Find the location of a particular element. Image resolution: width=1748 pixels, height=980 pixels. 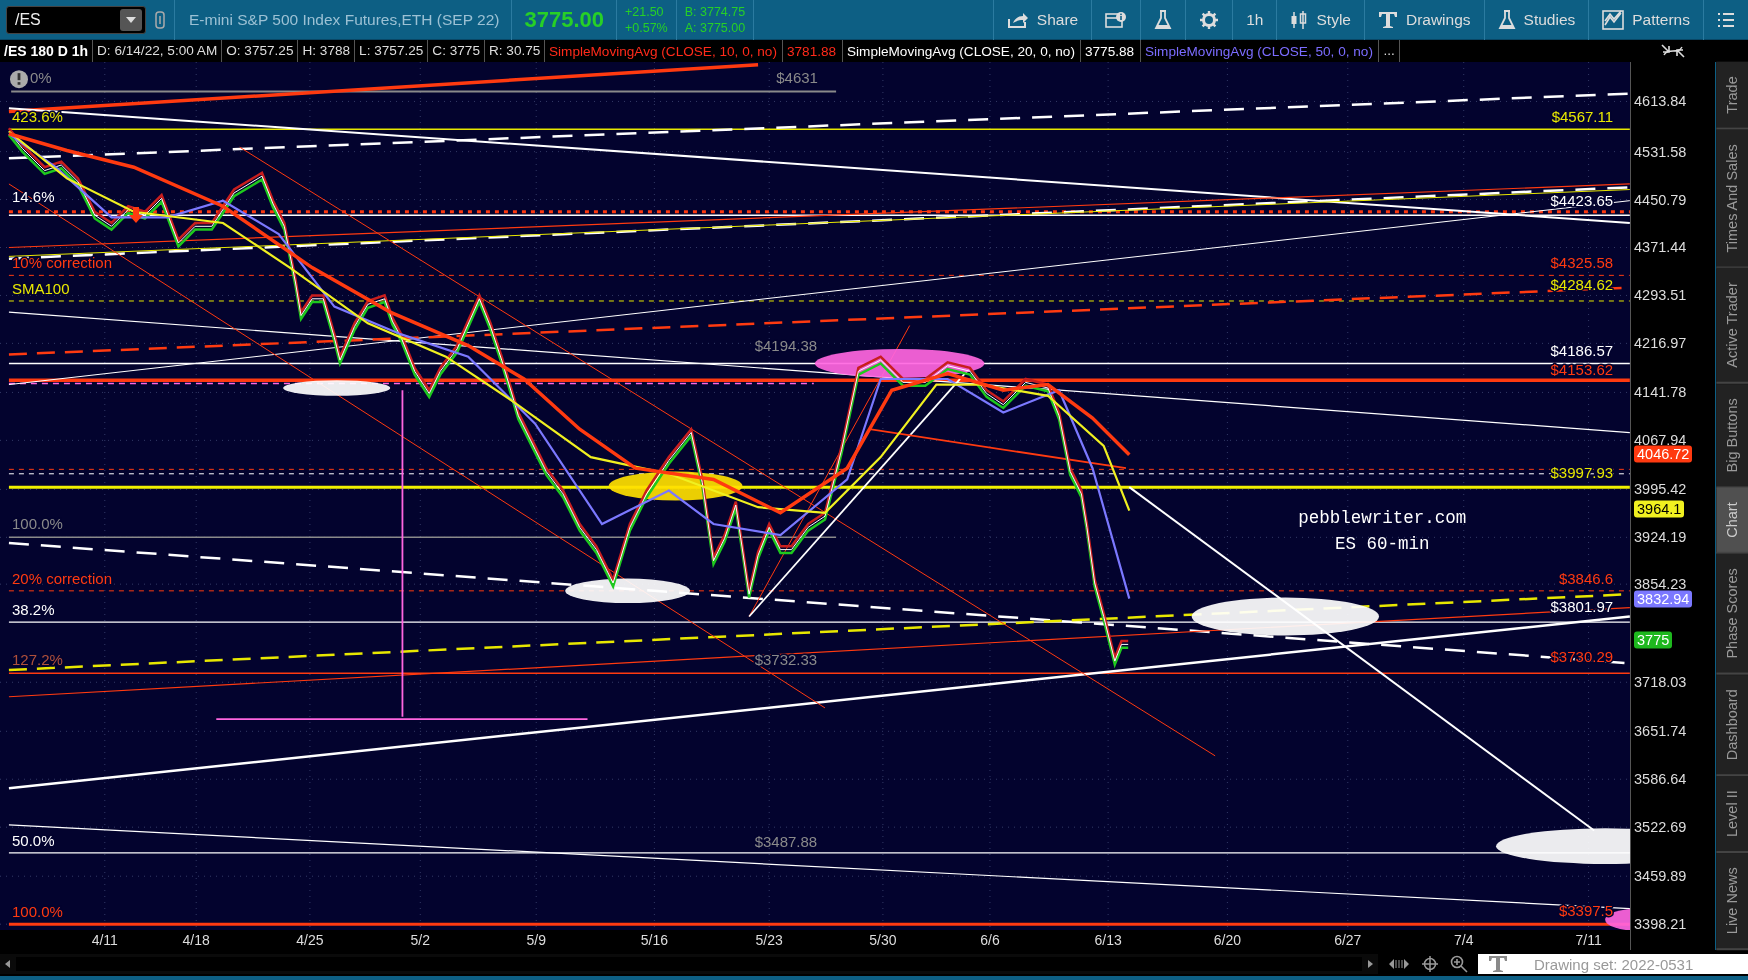

info-icon is located at coordinates (1116, 19).